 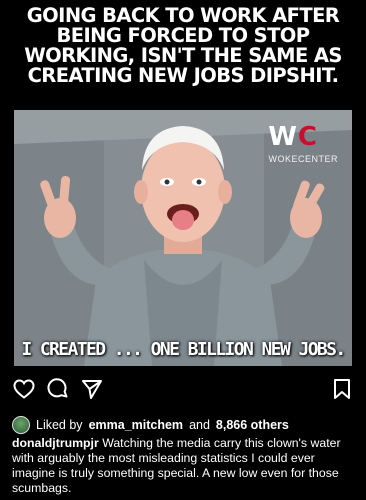 I want to click on logo-text: WC, so click(x=293, y=137).